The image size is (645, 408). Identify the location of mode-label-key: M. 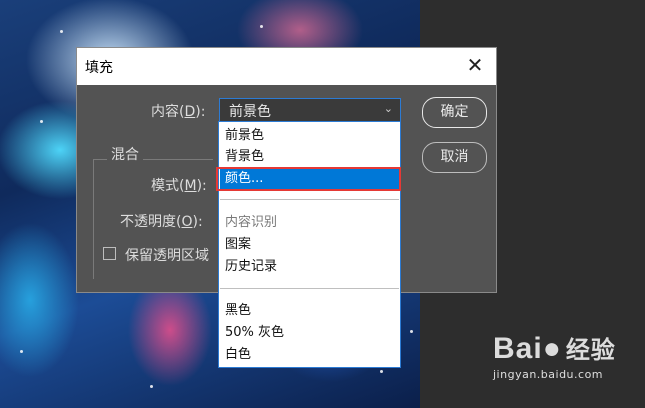
(190, 186).